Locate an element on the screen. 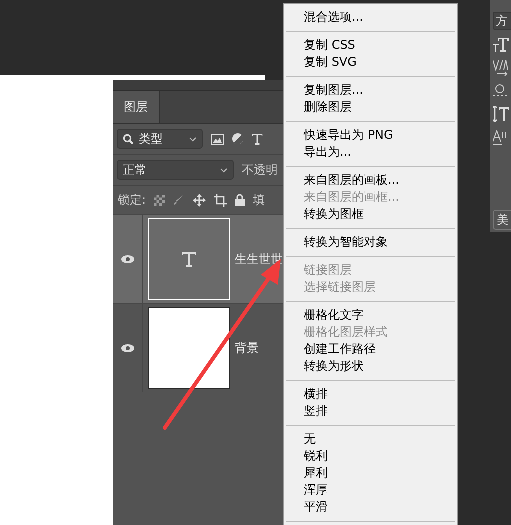 The height and width of the screenshot is (525, 511). leading-icon is located at coordinates (501, 114).